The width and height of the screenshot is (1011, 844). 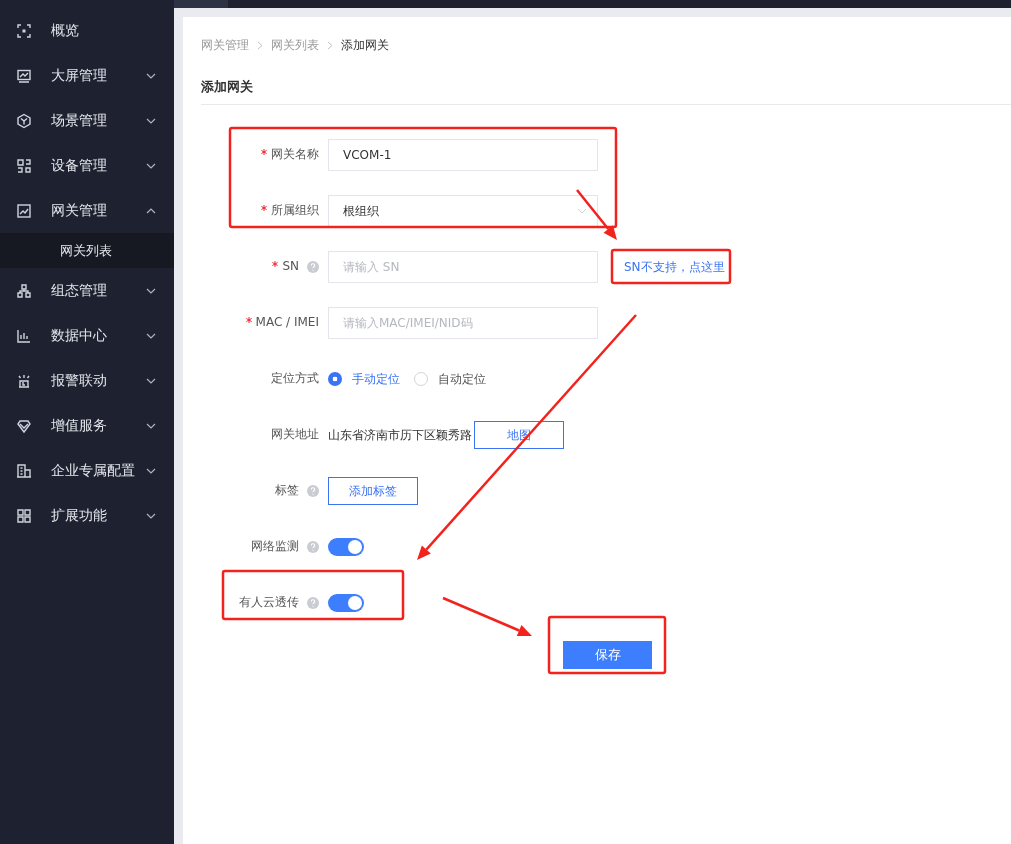 What do you see at coordinates (87, 425) in the screenshot?
I see `sidebar-item: 增值服务` at bounding box center [87, 425].